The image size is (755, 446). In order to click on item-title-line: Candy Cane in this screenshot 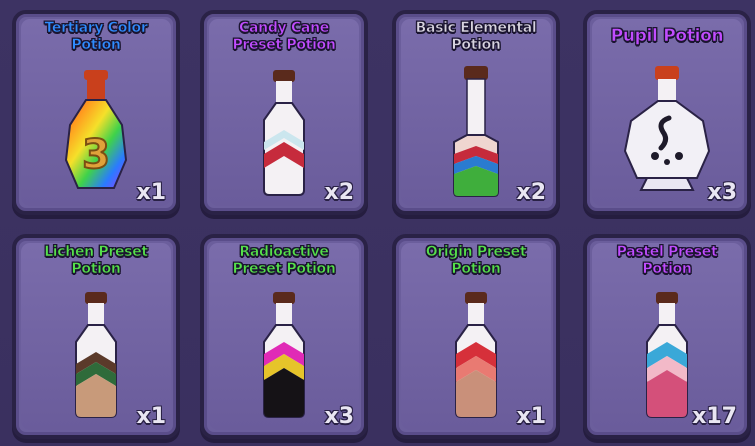, I will do `click(284, 28)`.